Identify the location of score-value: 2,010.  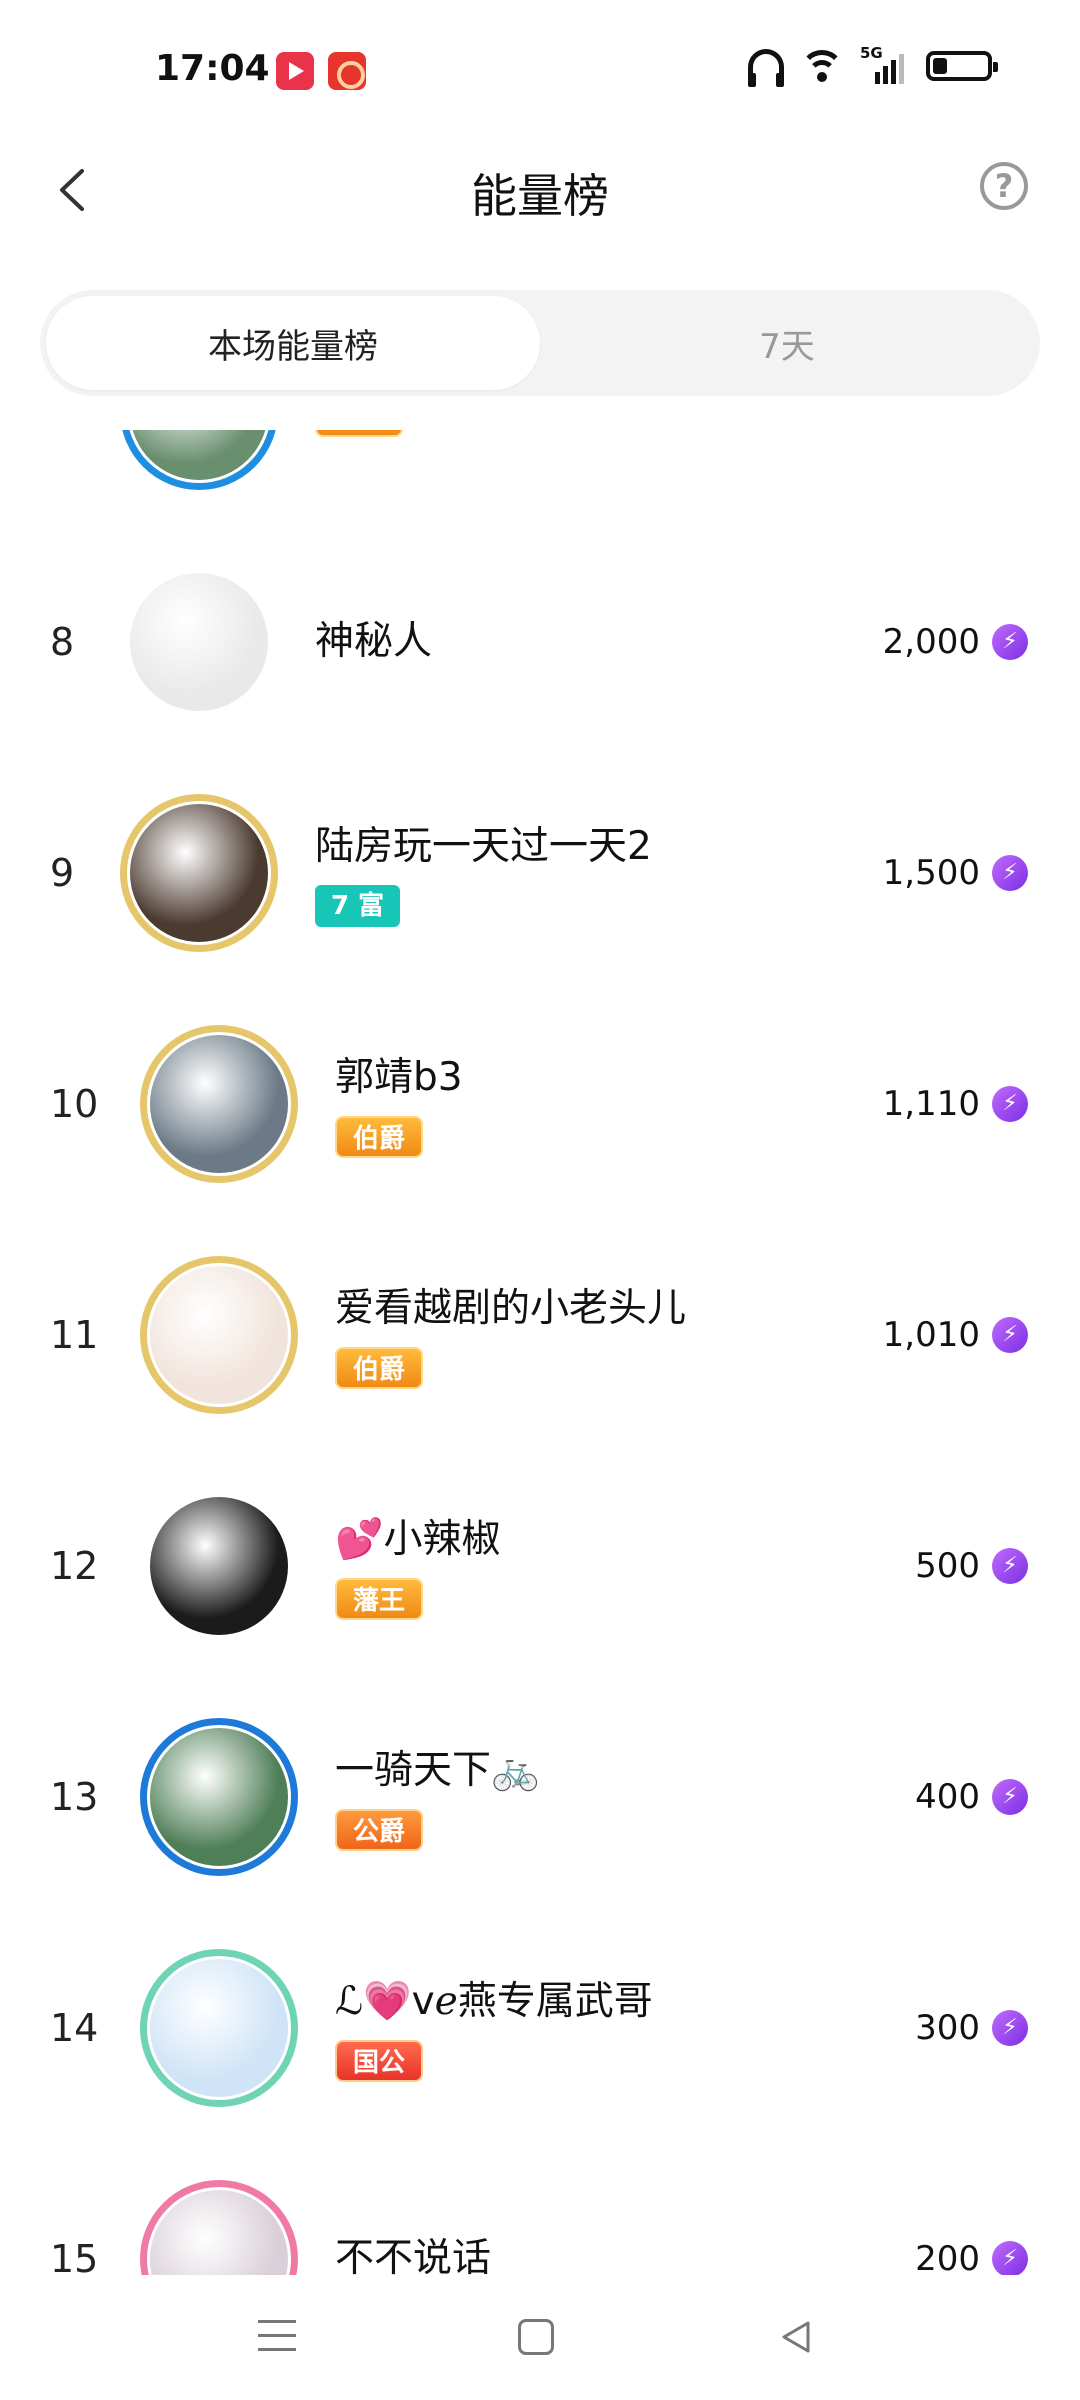
(931, 430).